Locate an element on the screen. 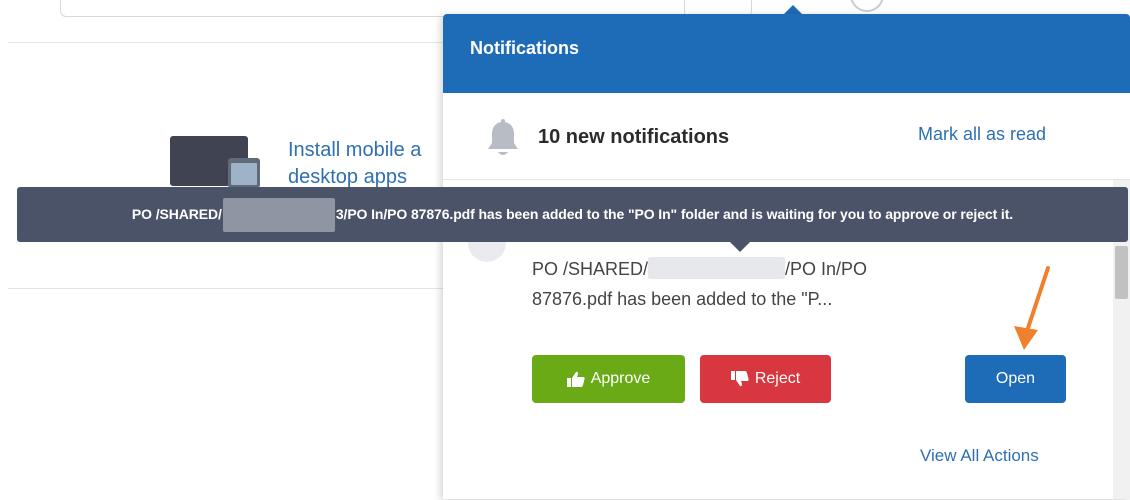  annotation-arrow is located at coordinates (1032, 308).